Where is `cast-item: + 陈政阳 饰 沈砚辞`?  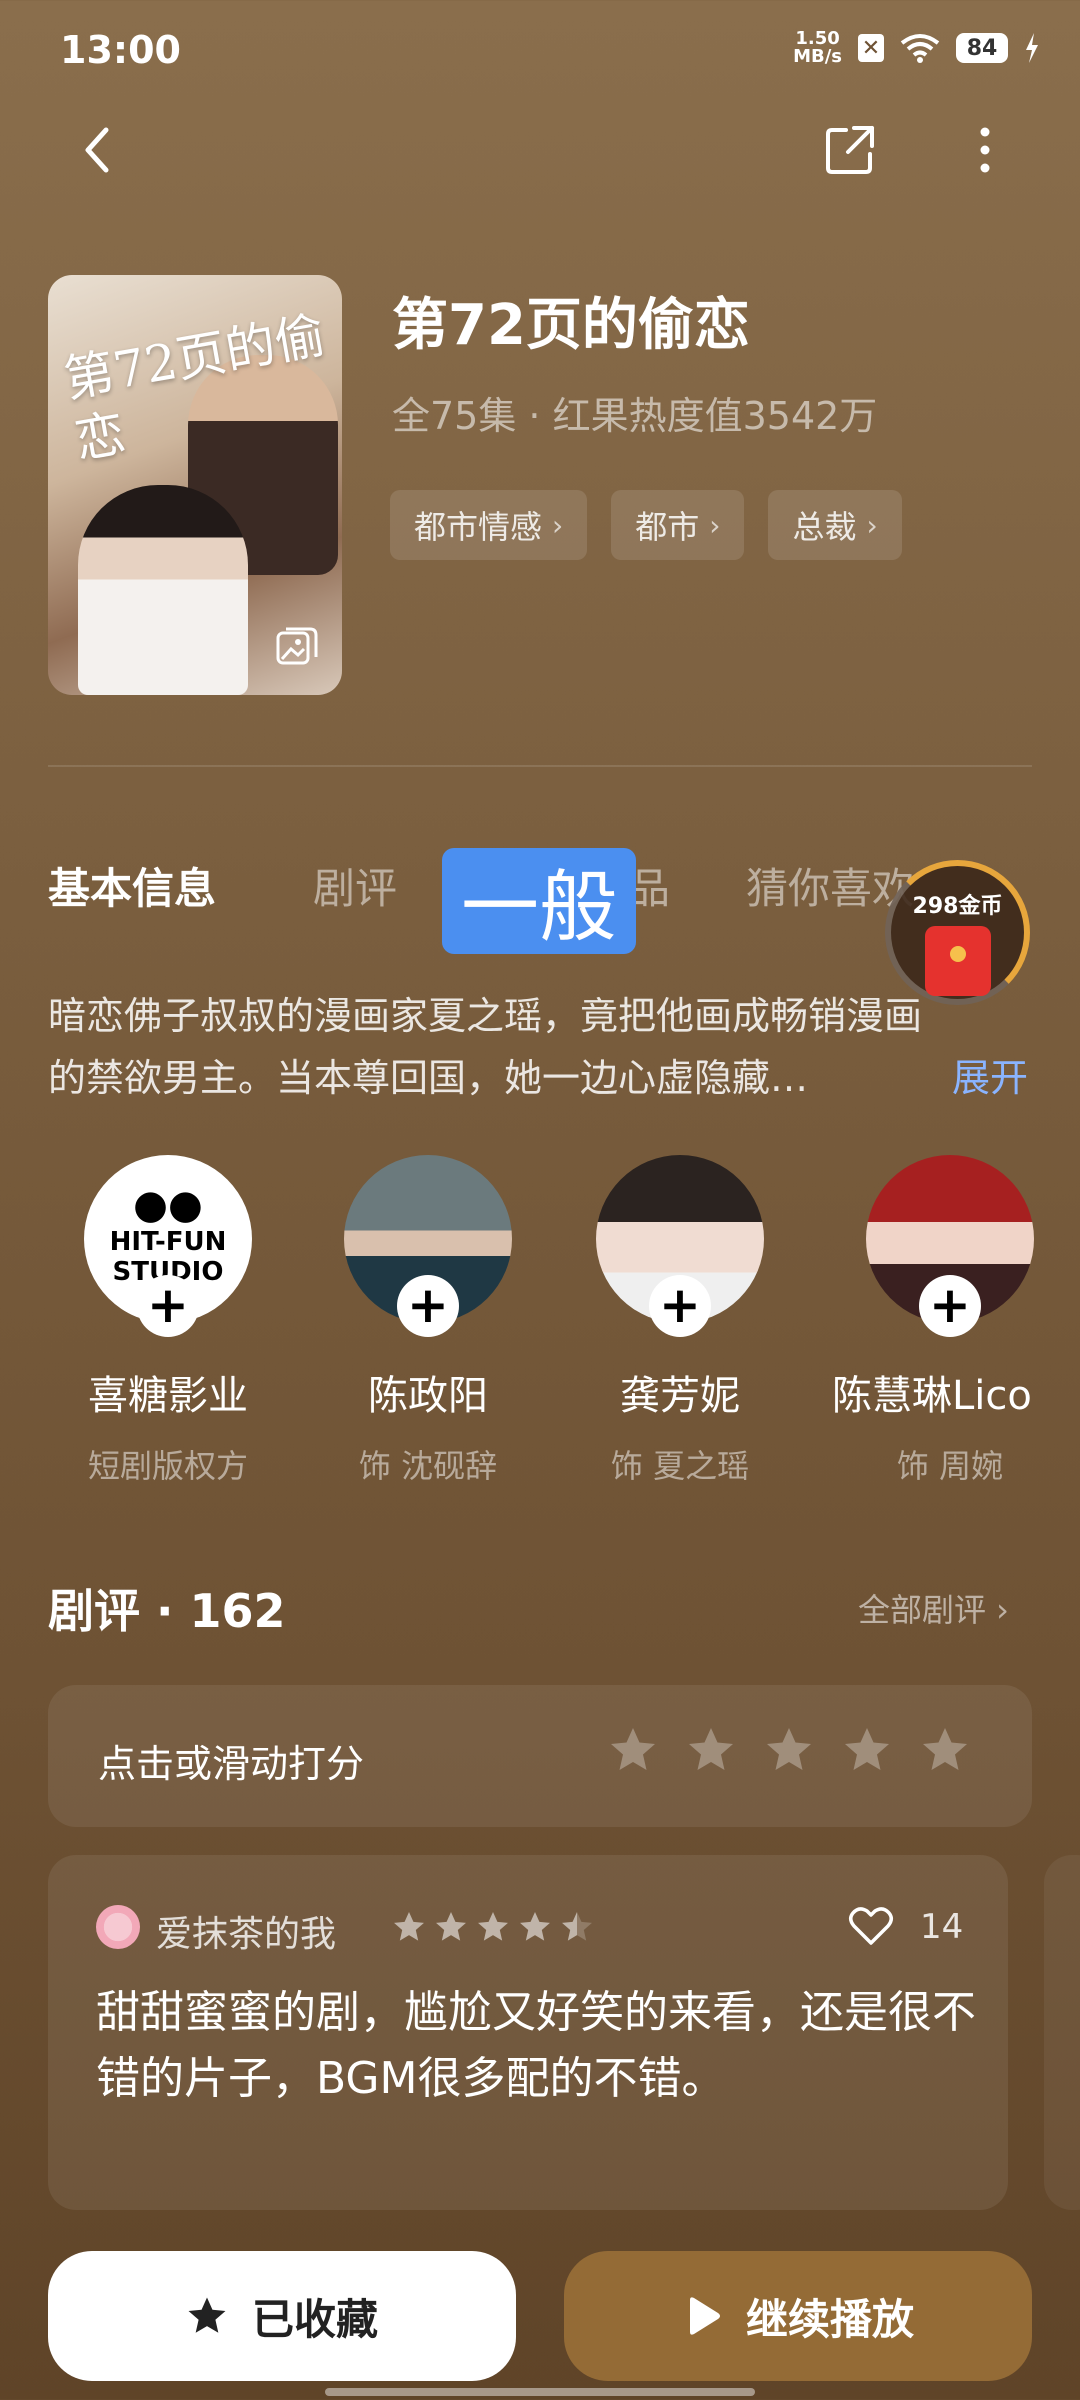
cast-item: + 陈政阳 饰 沈砚辞 is located at coordinates (428, 1321).